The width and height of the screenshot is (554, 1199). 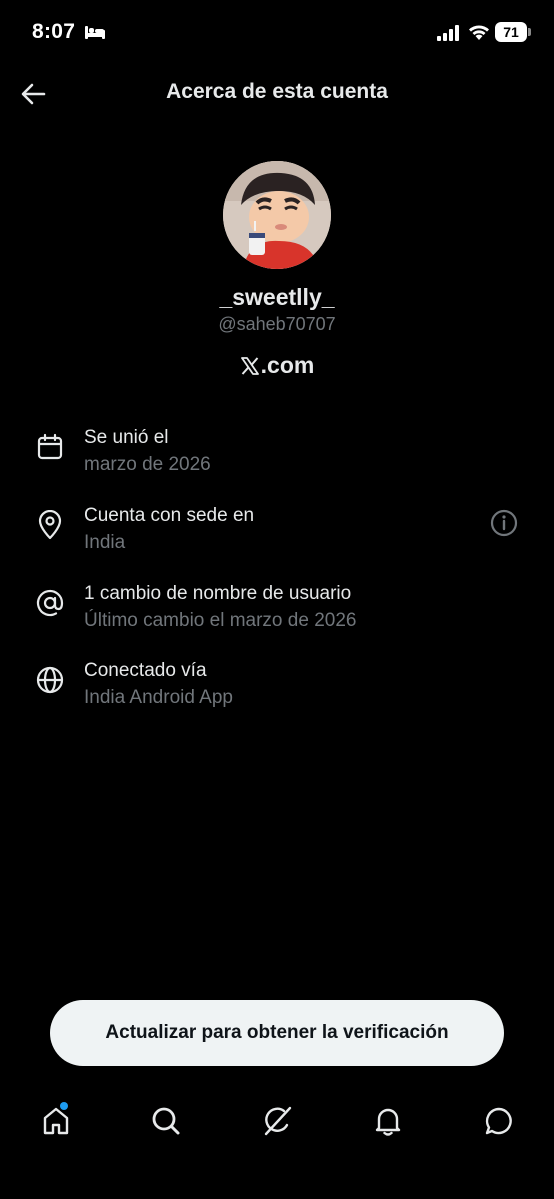 I want to click on nav-grok, so click(x=277, y=1121).